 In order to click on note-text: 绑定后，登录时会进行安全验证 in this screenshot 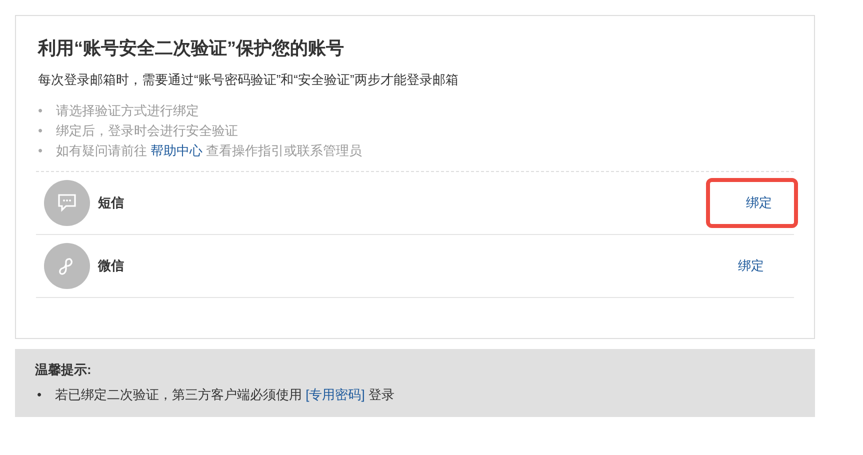, I will do `click(147, 131)`.